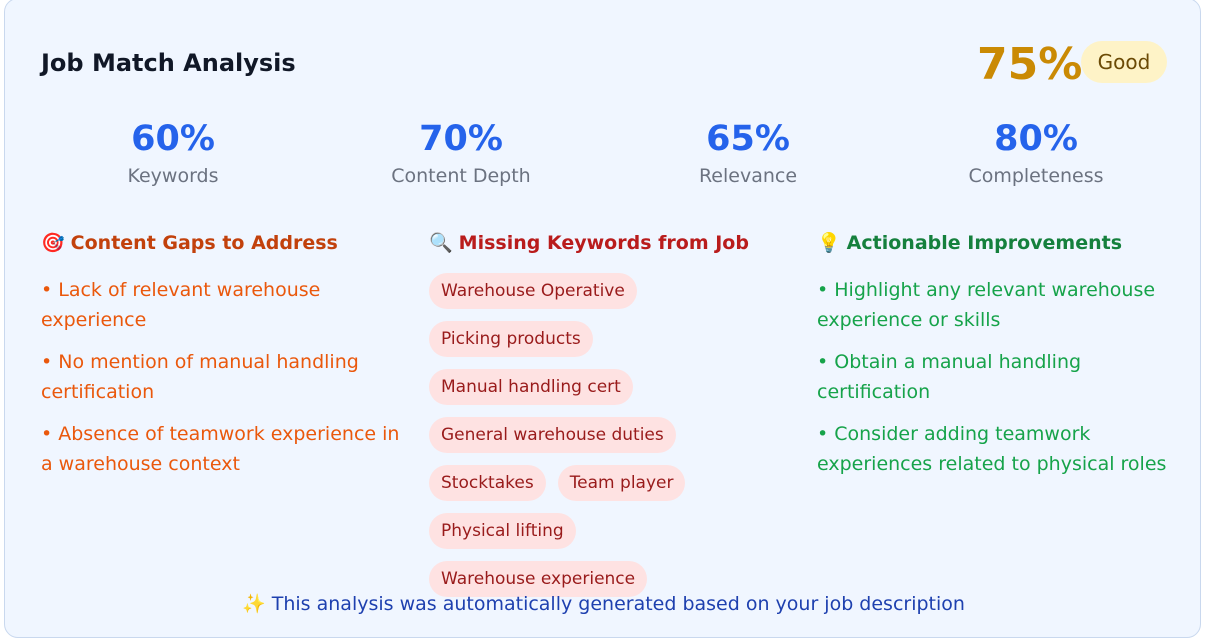 The width and height of the screenshot is (1207, 638). What do you see at coordinates (533, 291) in the screenshot?
I see `keyword-tag: Warehouse Operative` at bounding box center [533, 291].